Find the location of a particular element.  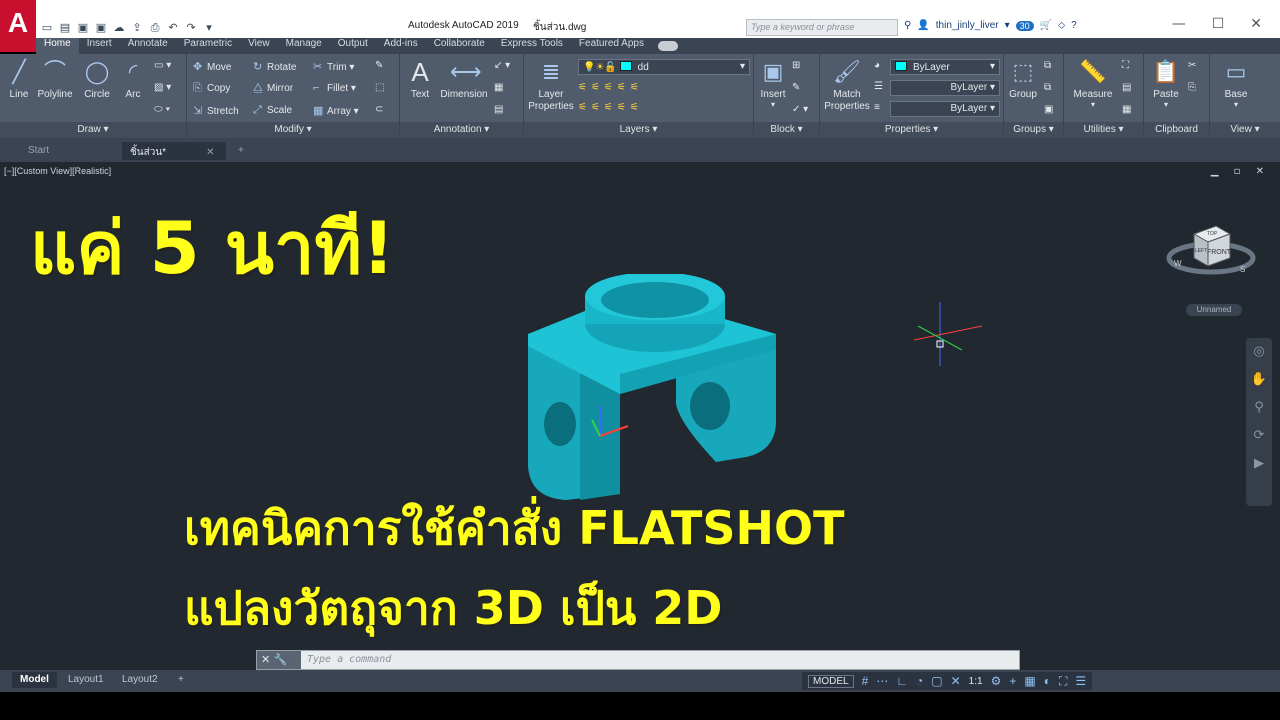

arc-button: ◜ Arc is located at coordinates (133, 79).